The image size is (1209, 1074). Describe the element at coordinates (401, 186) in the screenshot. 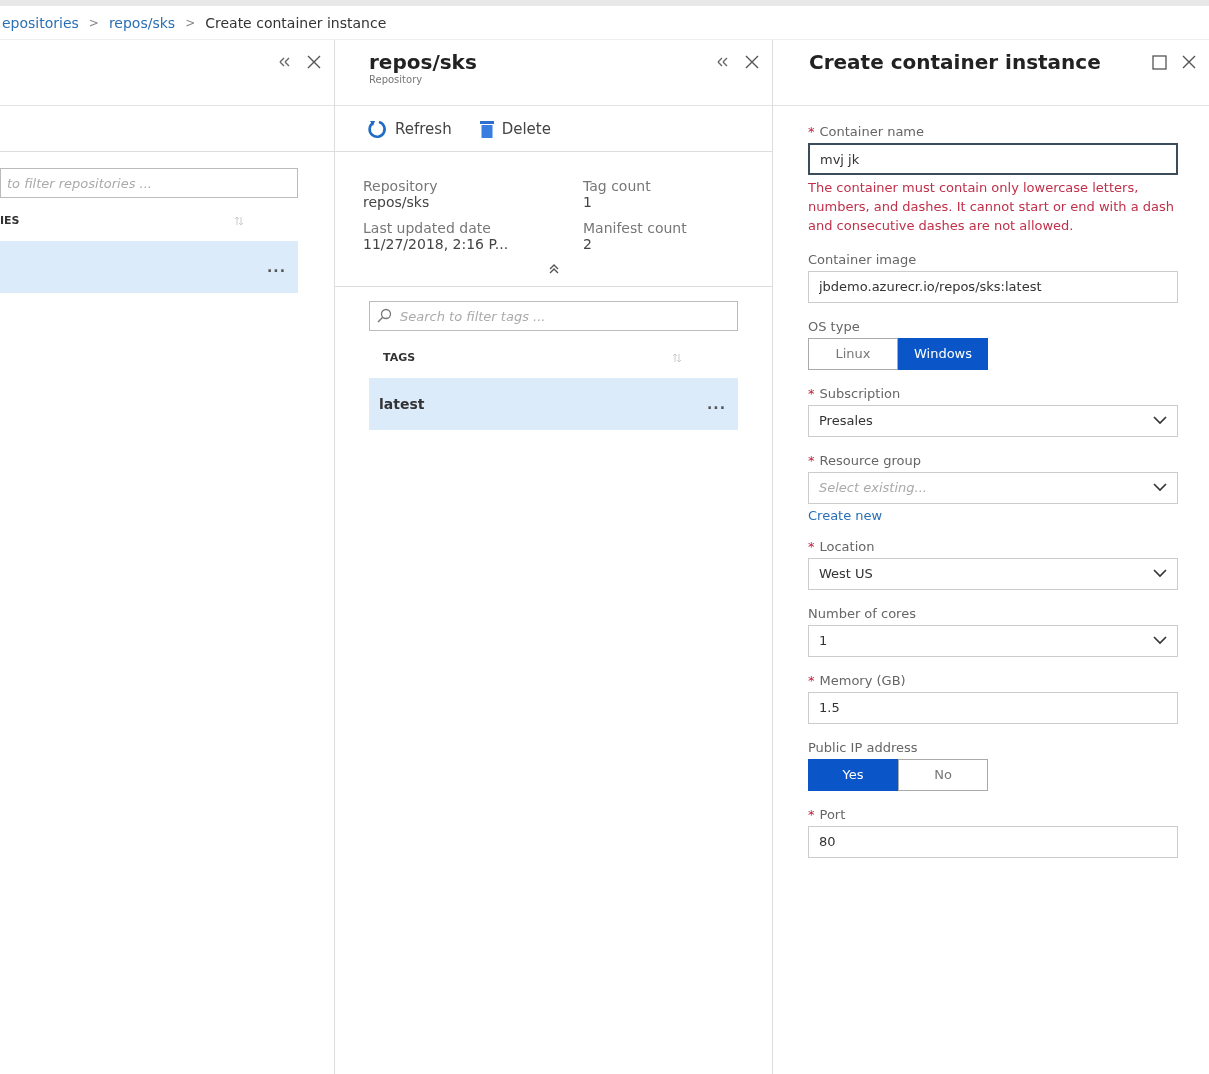

I see `info-label: Repository` at that location.